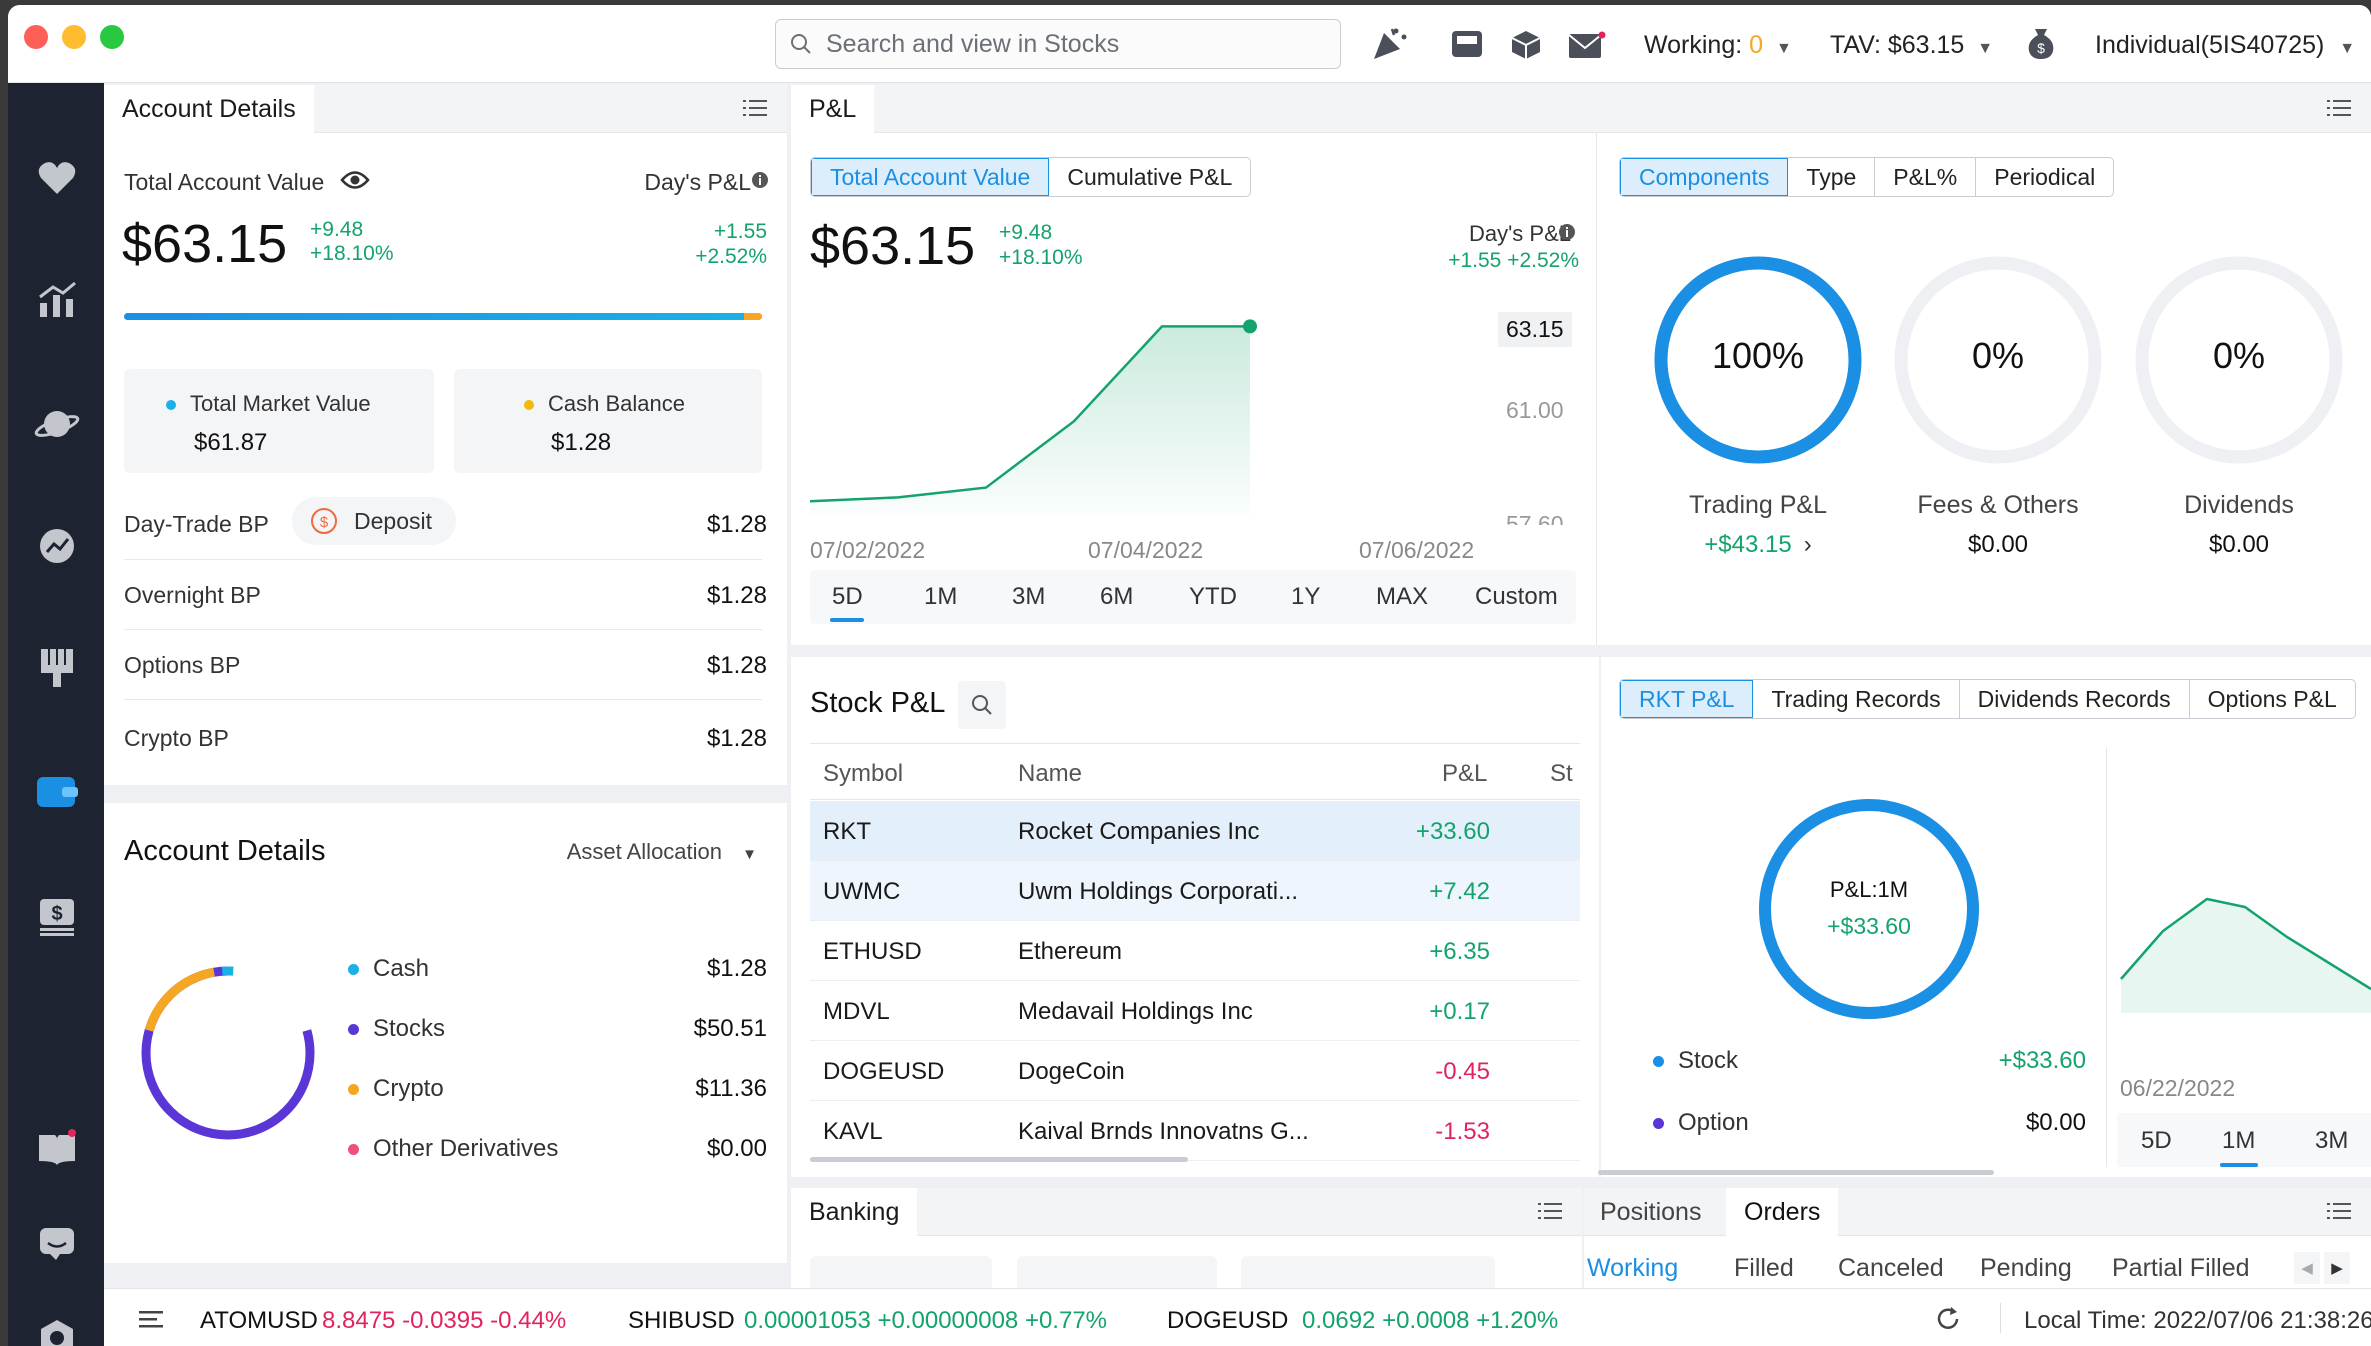 Image resolution: width=2371 pixels, height=1346 pixels. What do you see at coordinates (2041, 43) in the screenshot?
I see `money-bag-icon: $` at bounding box center [2041, 43].